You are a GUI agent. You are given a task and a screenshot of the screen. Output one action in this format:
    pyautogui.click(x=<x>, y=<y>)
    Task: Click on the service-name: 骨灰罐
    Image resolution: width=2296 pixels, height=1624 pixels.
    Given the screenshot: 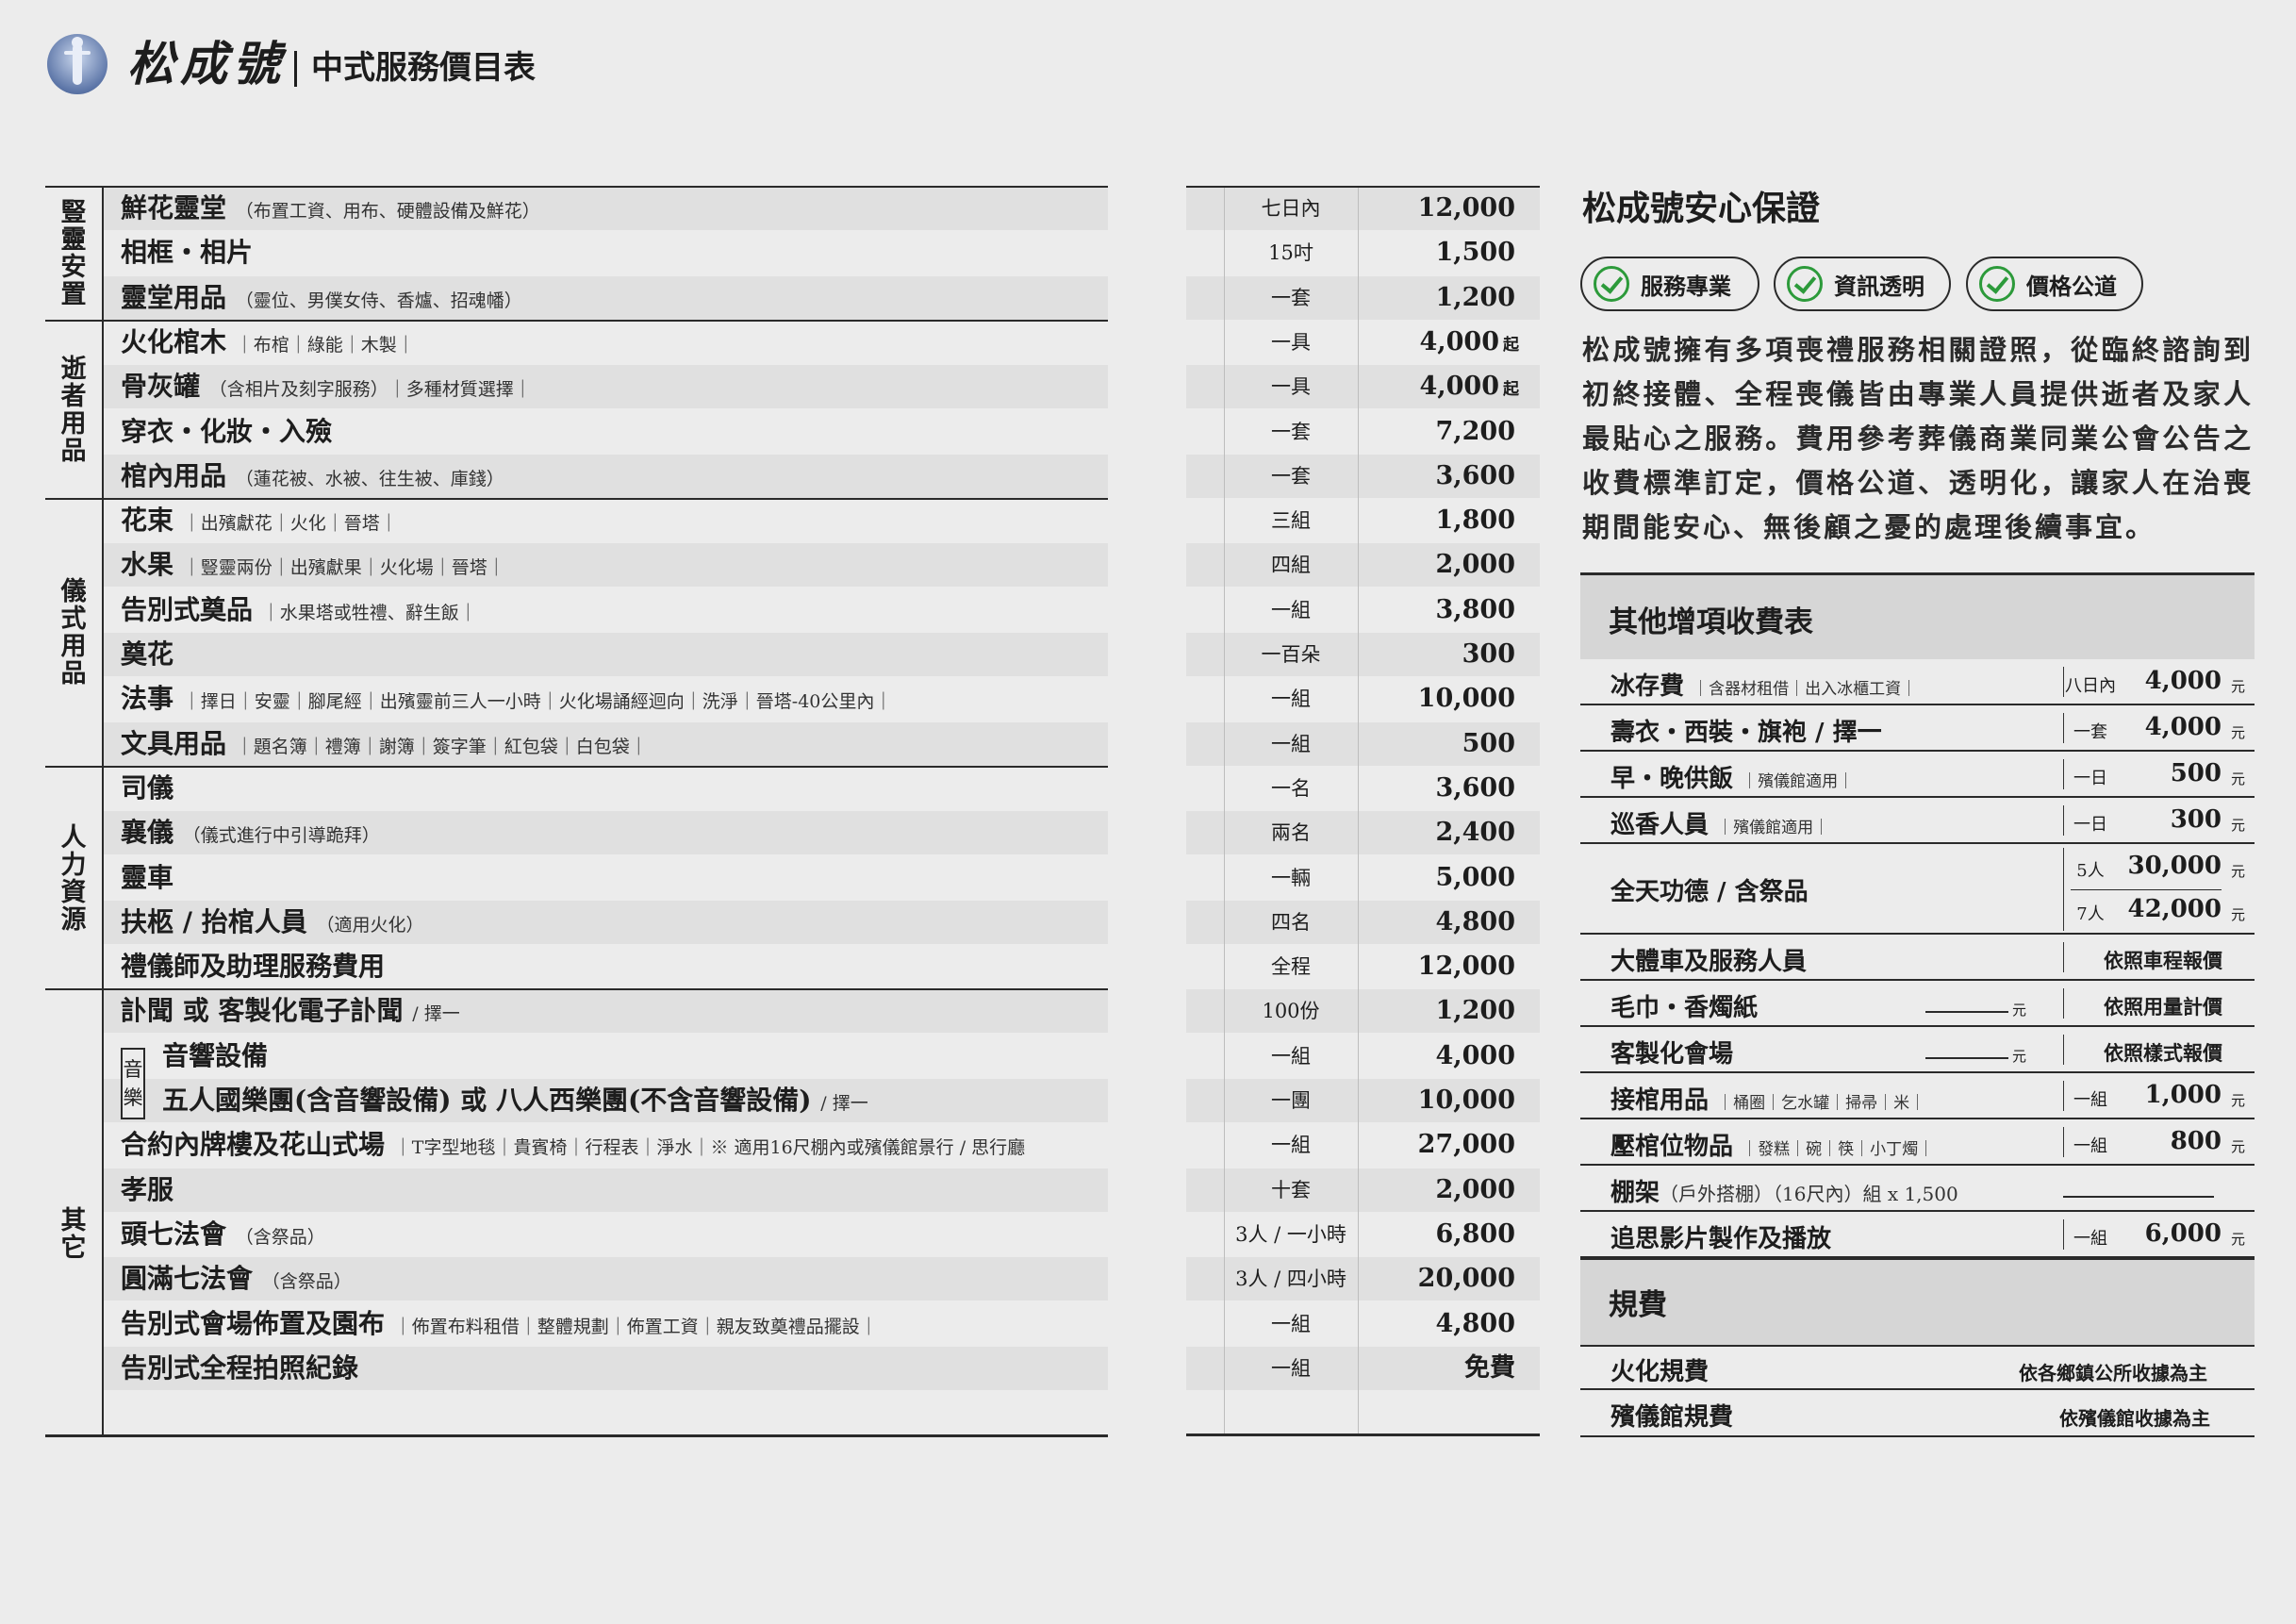 What is the action you would take?
    pyautogui.click(x=161, y=386)
    